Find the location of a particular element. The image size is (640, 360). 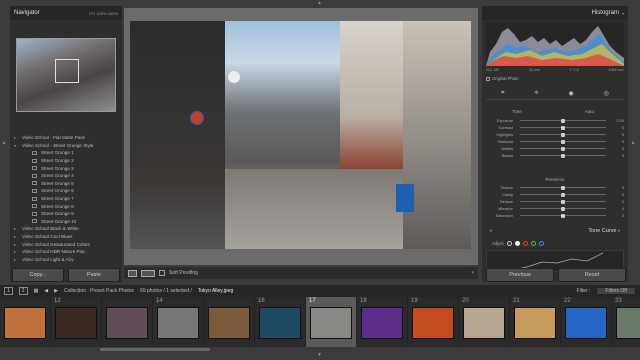

forward-icon: ▶ is located at coordinates (56, 291).